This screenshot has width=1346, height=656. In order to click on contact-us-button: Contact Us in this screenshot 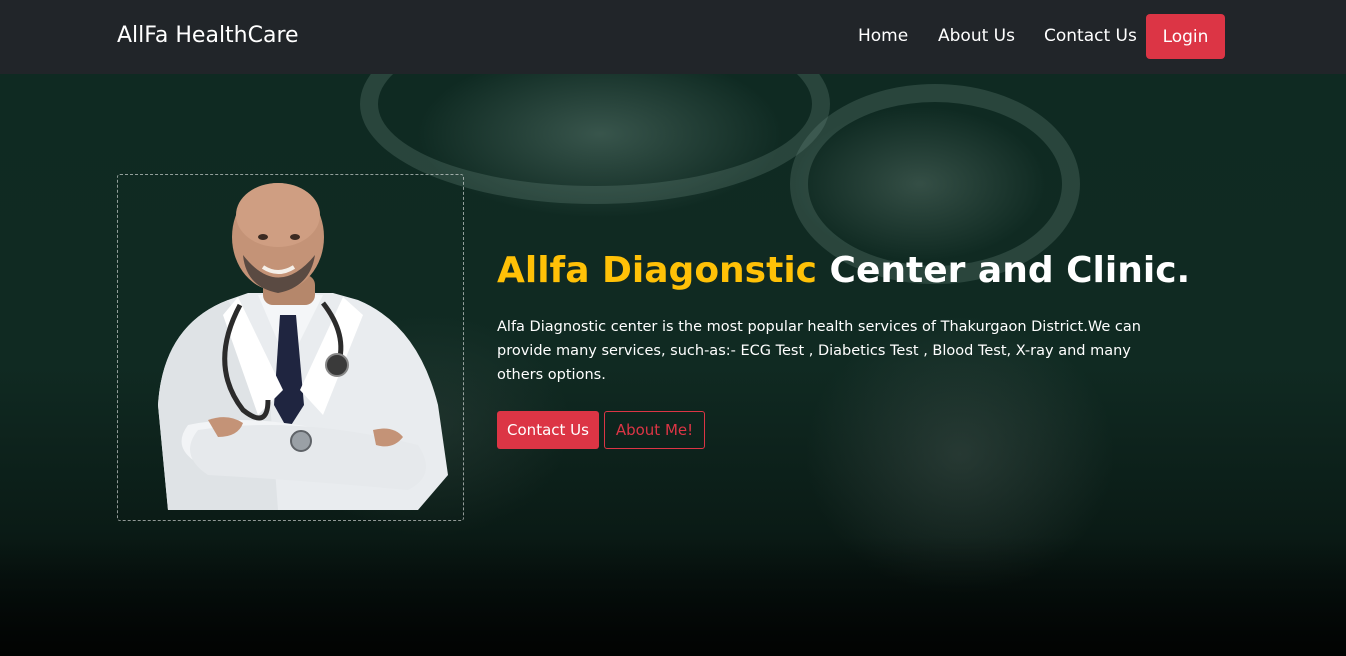, I will do `click(548, 430)`.